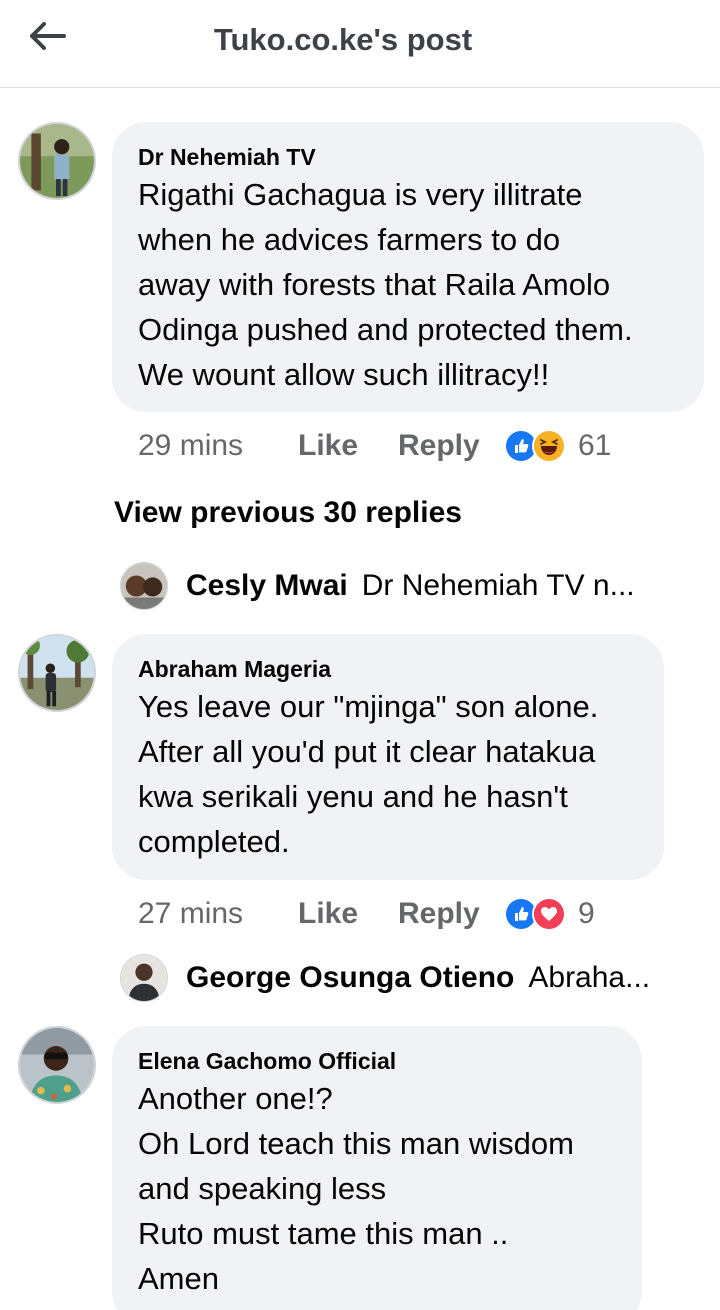 The width and height of the screenshot is (720, 1310). Describe the element at coordinates (343, 39) in the screenshot. I see `page-title: Tuko.co.ke's post` at that location.